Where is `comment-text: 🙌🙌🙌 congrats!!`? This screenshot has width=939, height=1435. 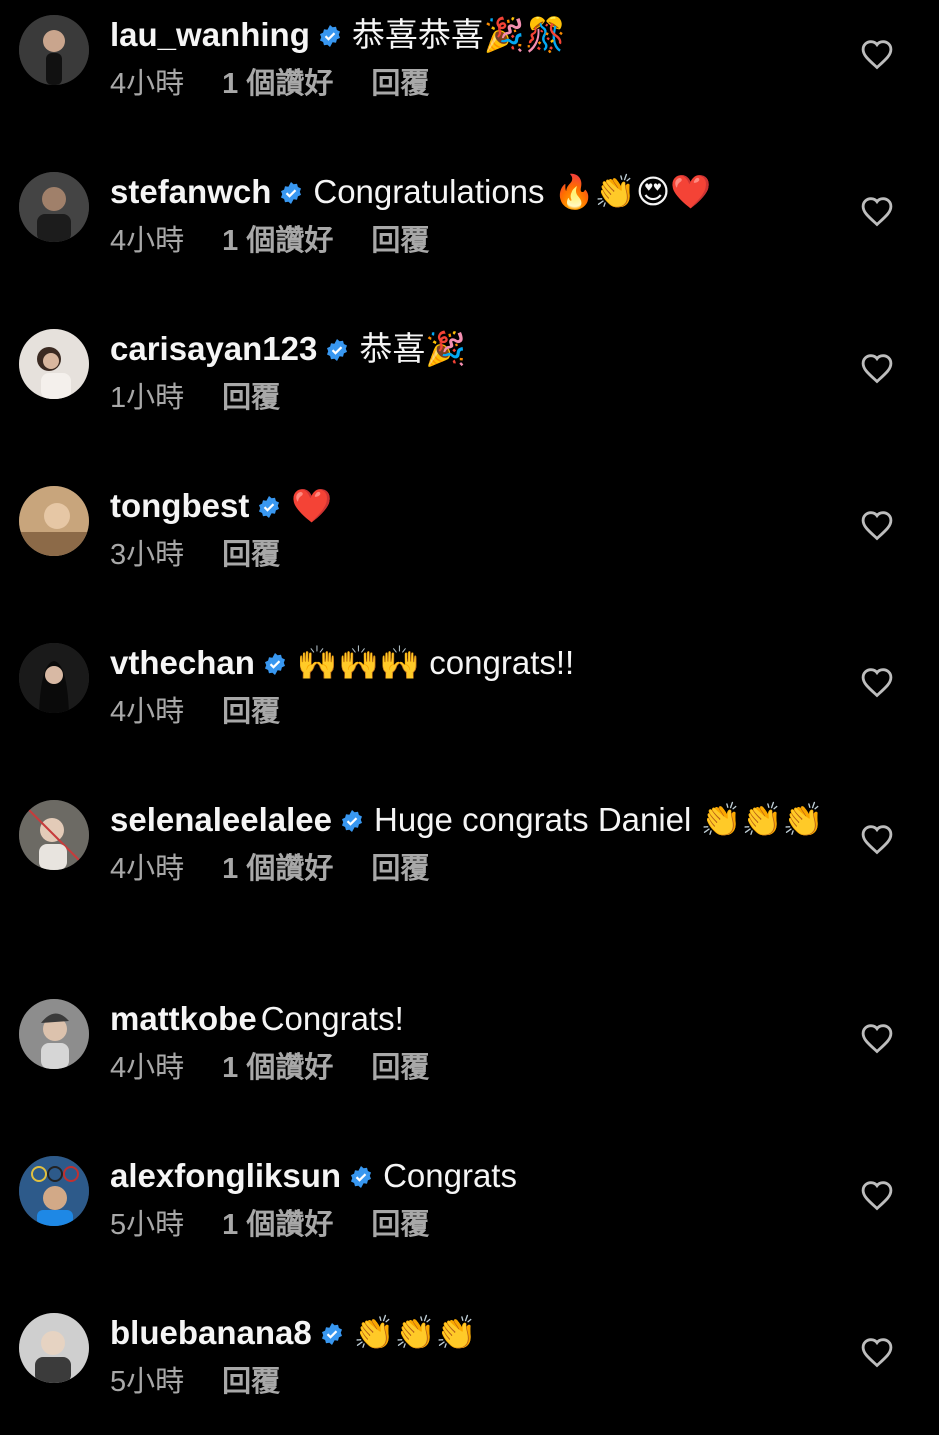
comment-text: 🙌🙌🙌 congrats!! is located at coordinates (435, 662).